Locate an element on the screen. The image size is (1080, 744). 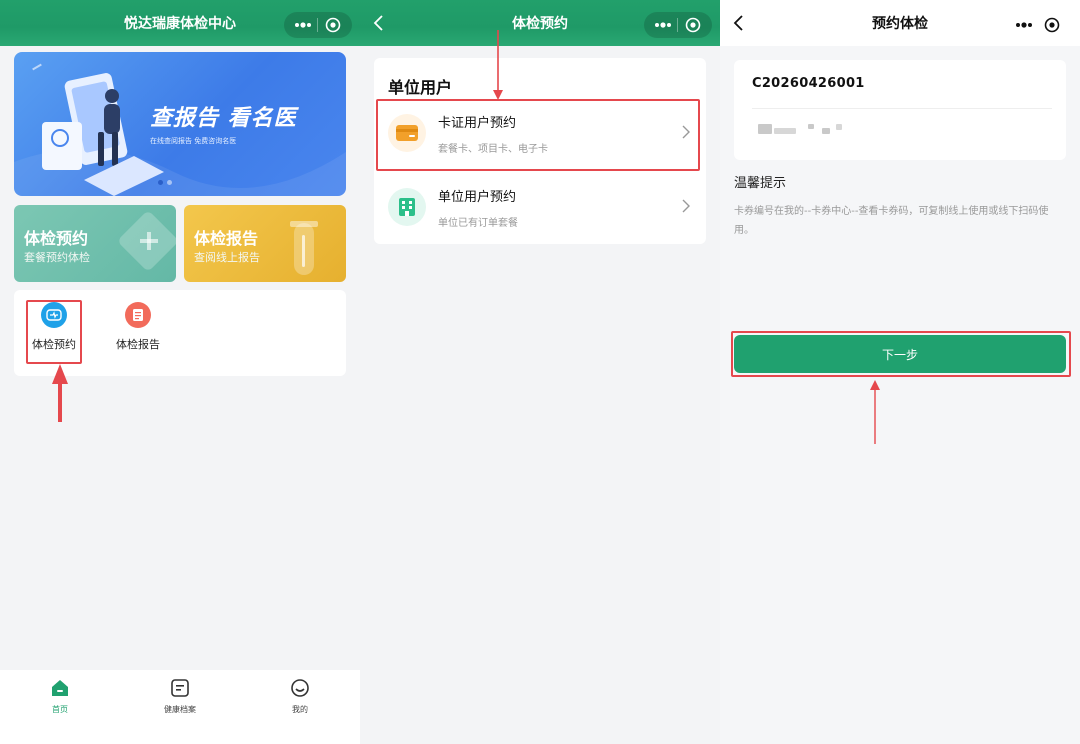
nav-bar: 预约体检 is located at coordinates (900, 23).